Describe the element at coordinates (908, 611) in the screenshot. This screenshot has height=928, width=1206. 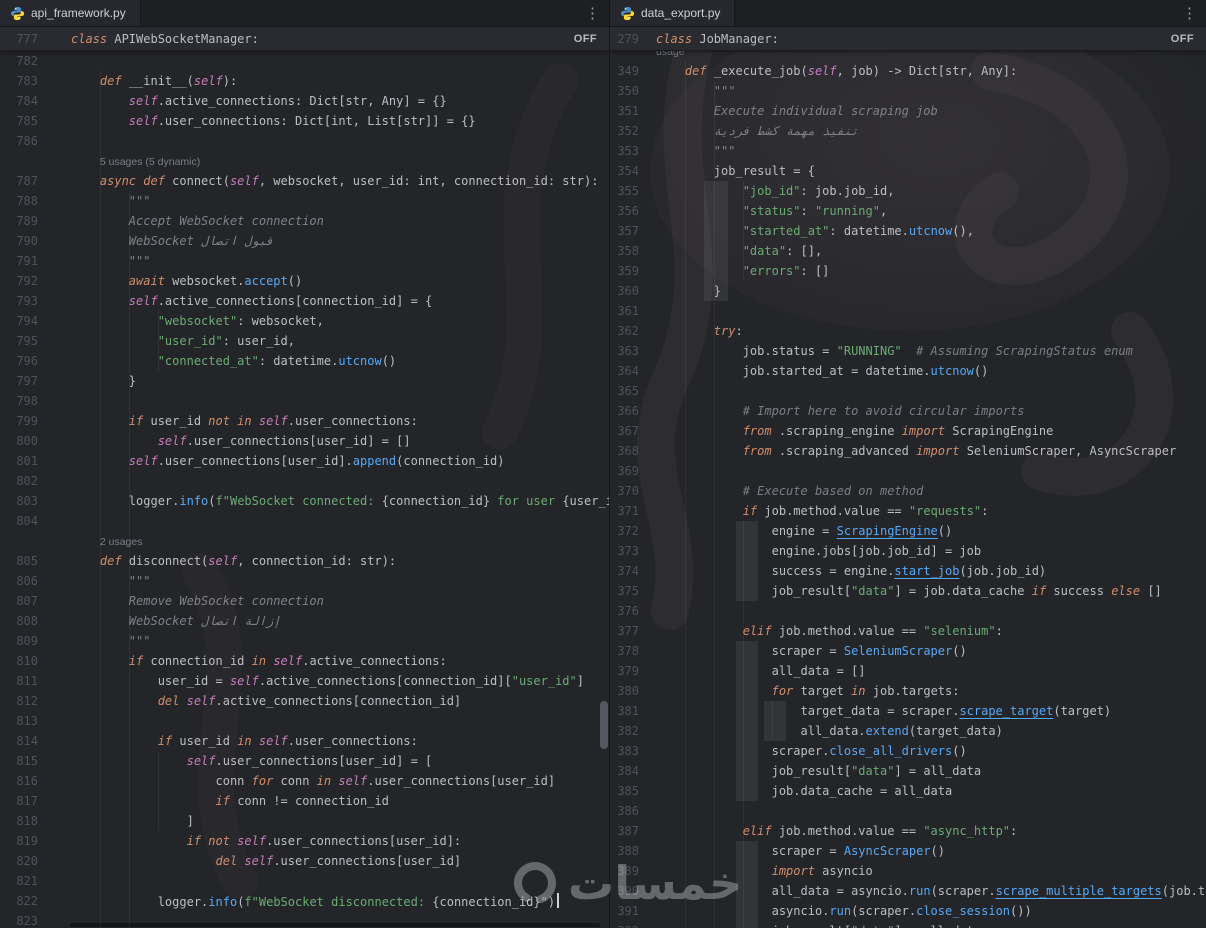
I see `code-line: 376` at that location.